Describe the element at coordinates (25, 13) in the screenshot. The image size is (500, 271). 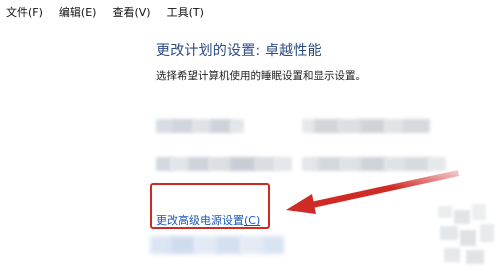
I see `menu-file: 文件(F)` at that location.